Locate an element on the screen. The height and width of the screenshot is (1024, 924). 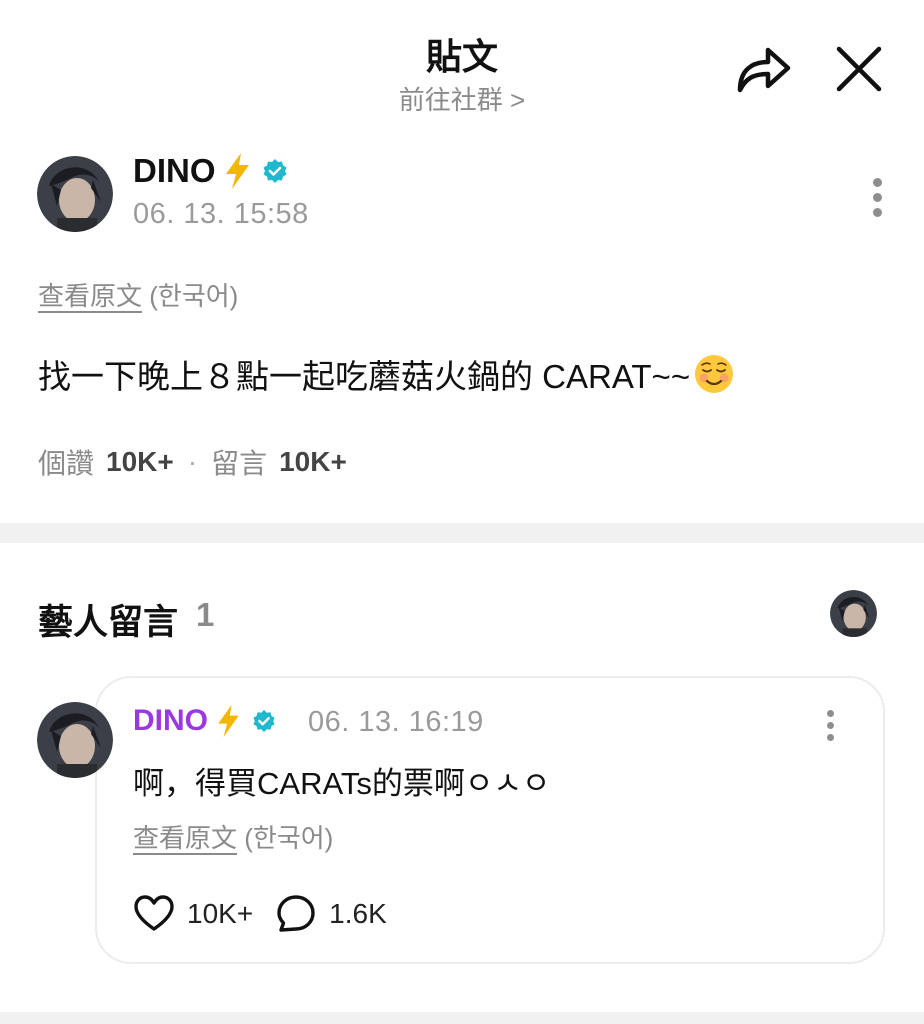
comment-author-avatar is located at coordinates (75, 740).